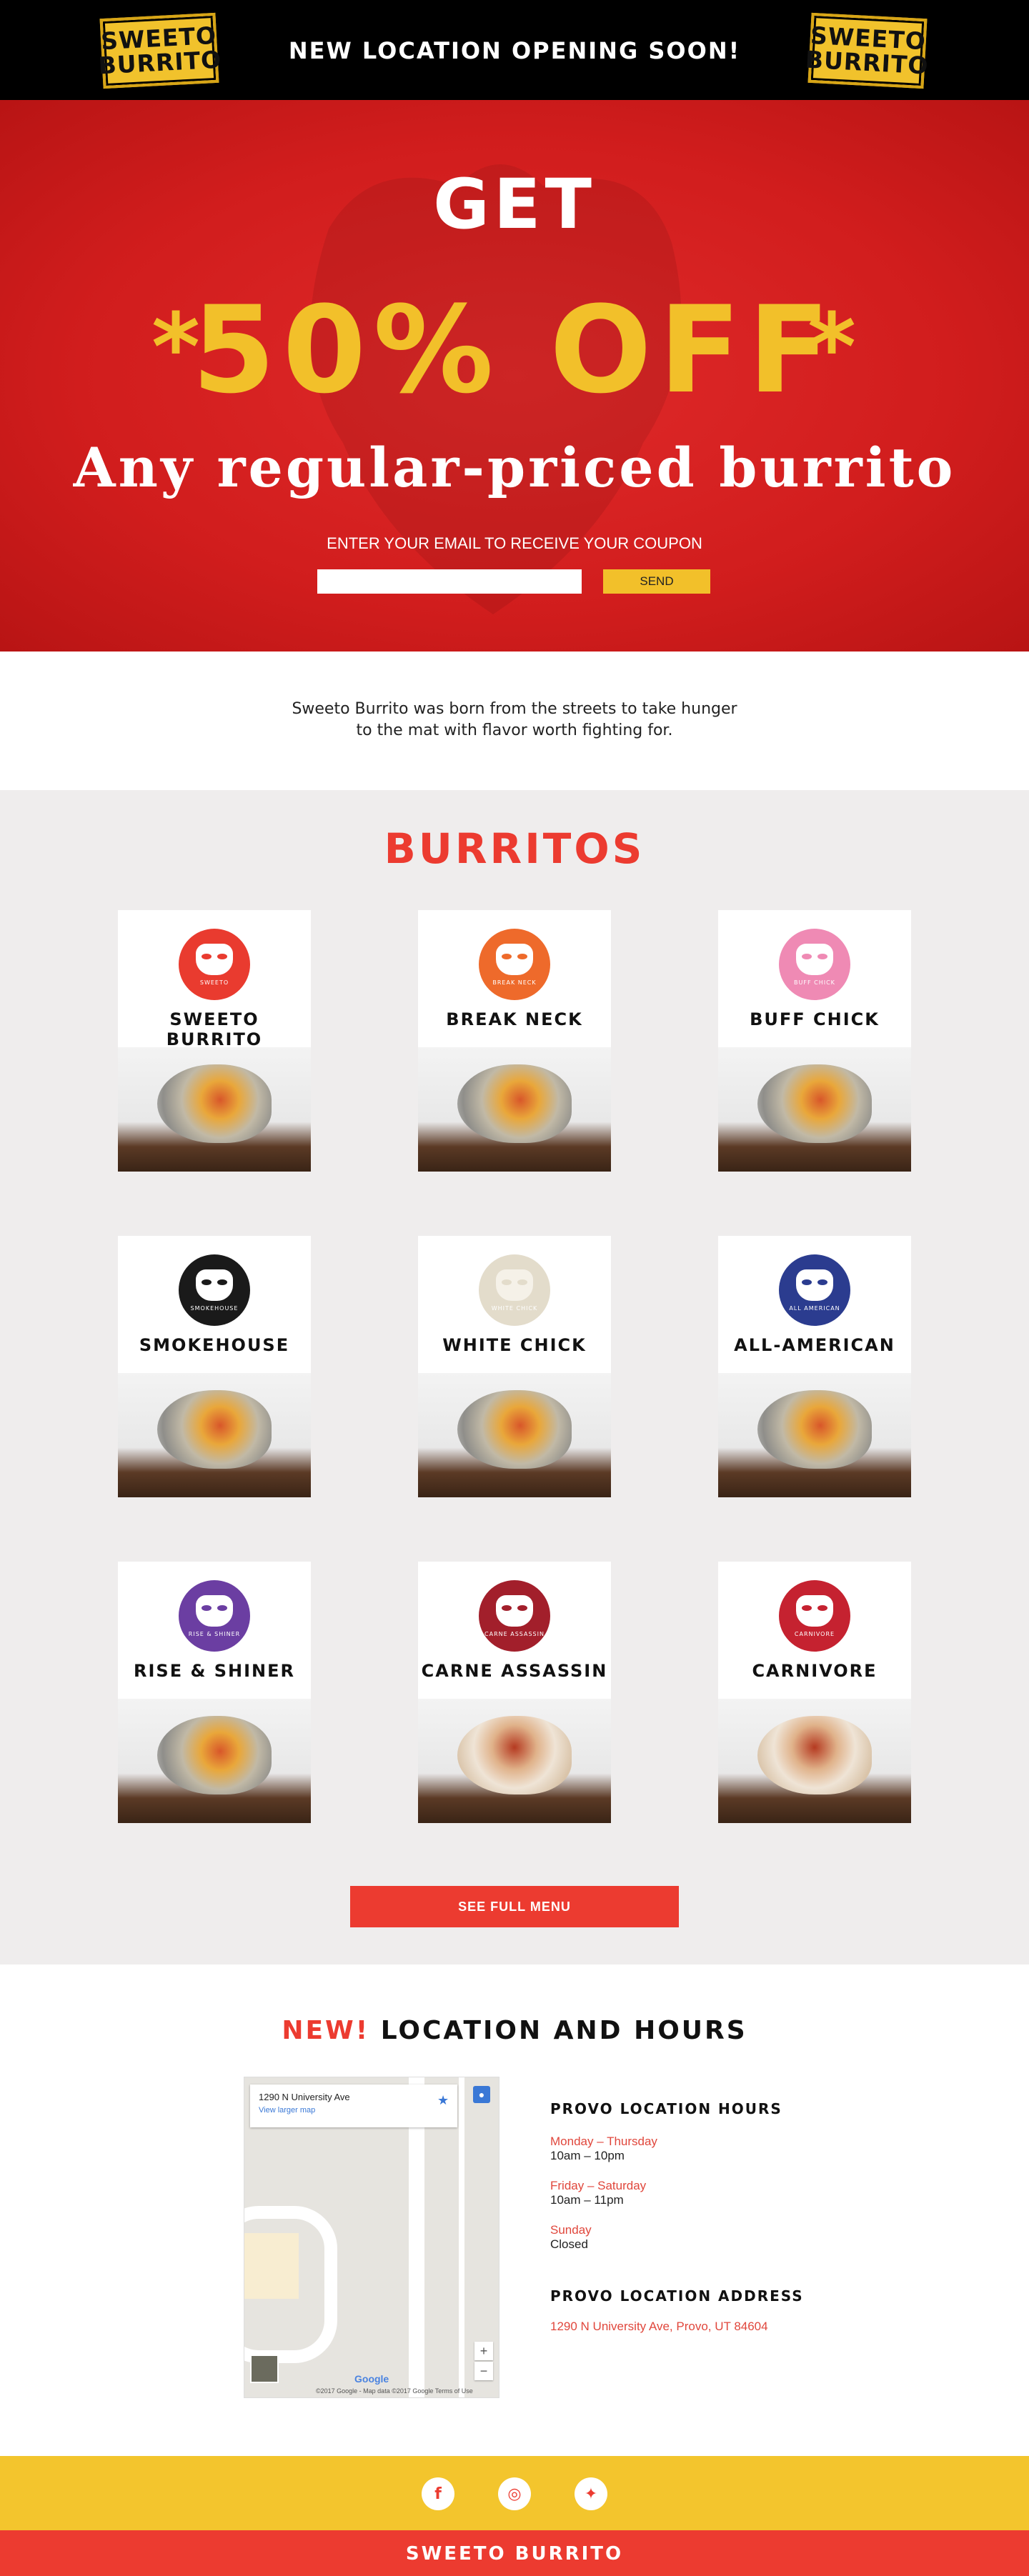 Image resolution: width=1029 pixels, height=2576 pixels. I want to click on burrito-card: CARNIVORE CARNIVORE, so click(814, 1693).